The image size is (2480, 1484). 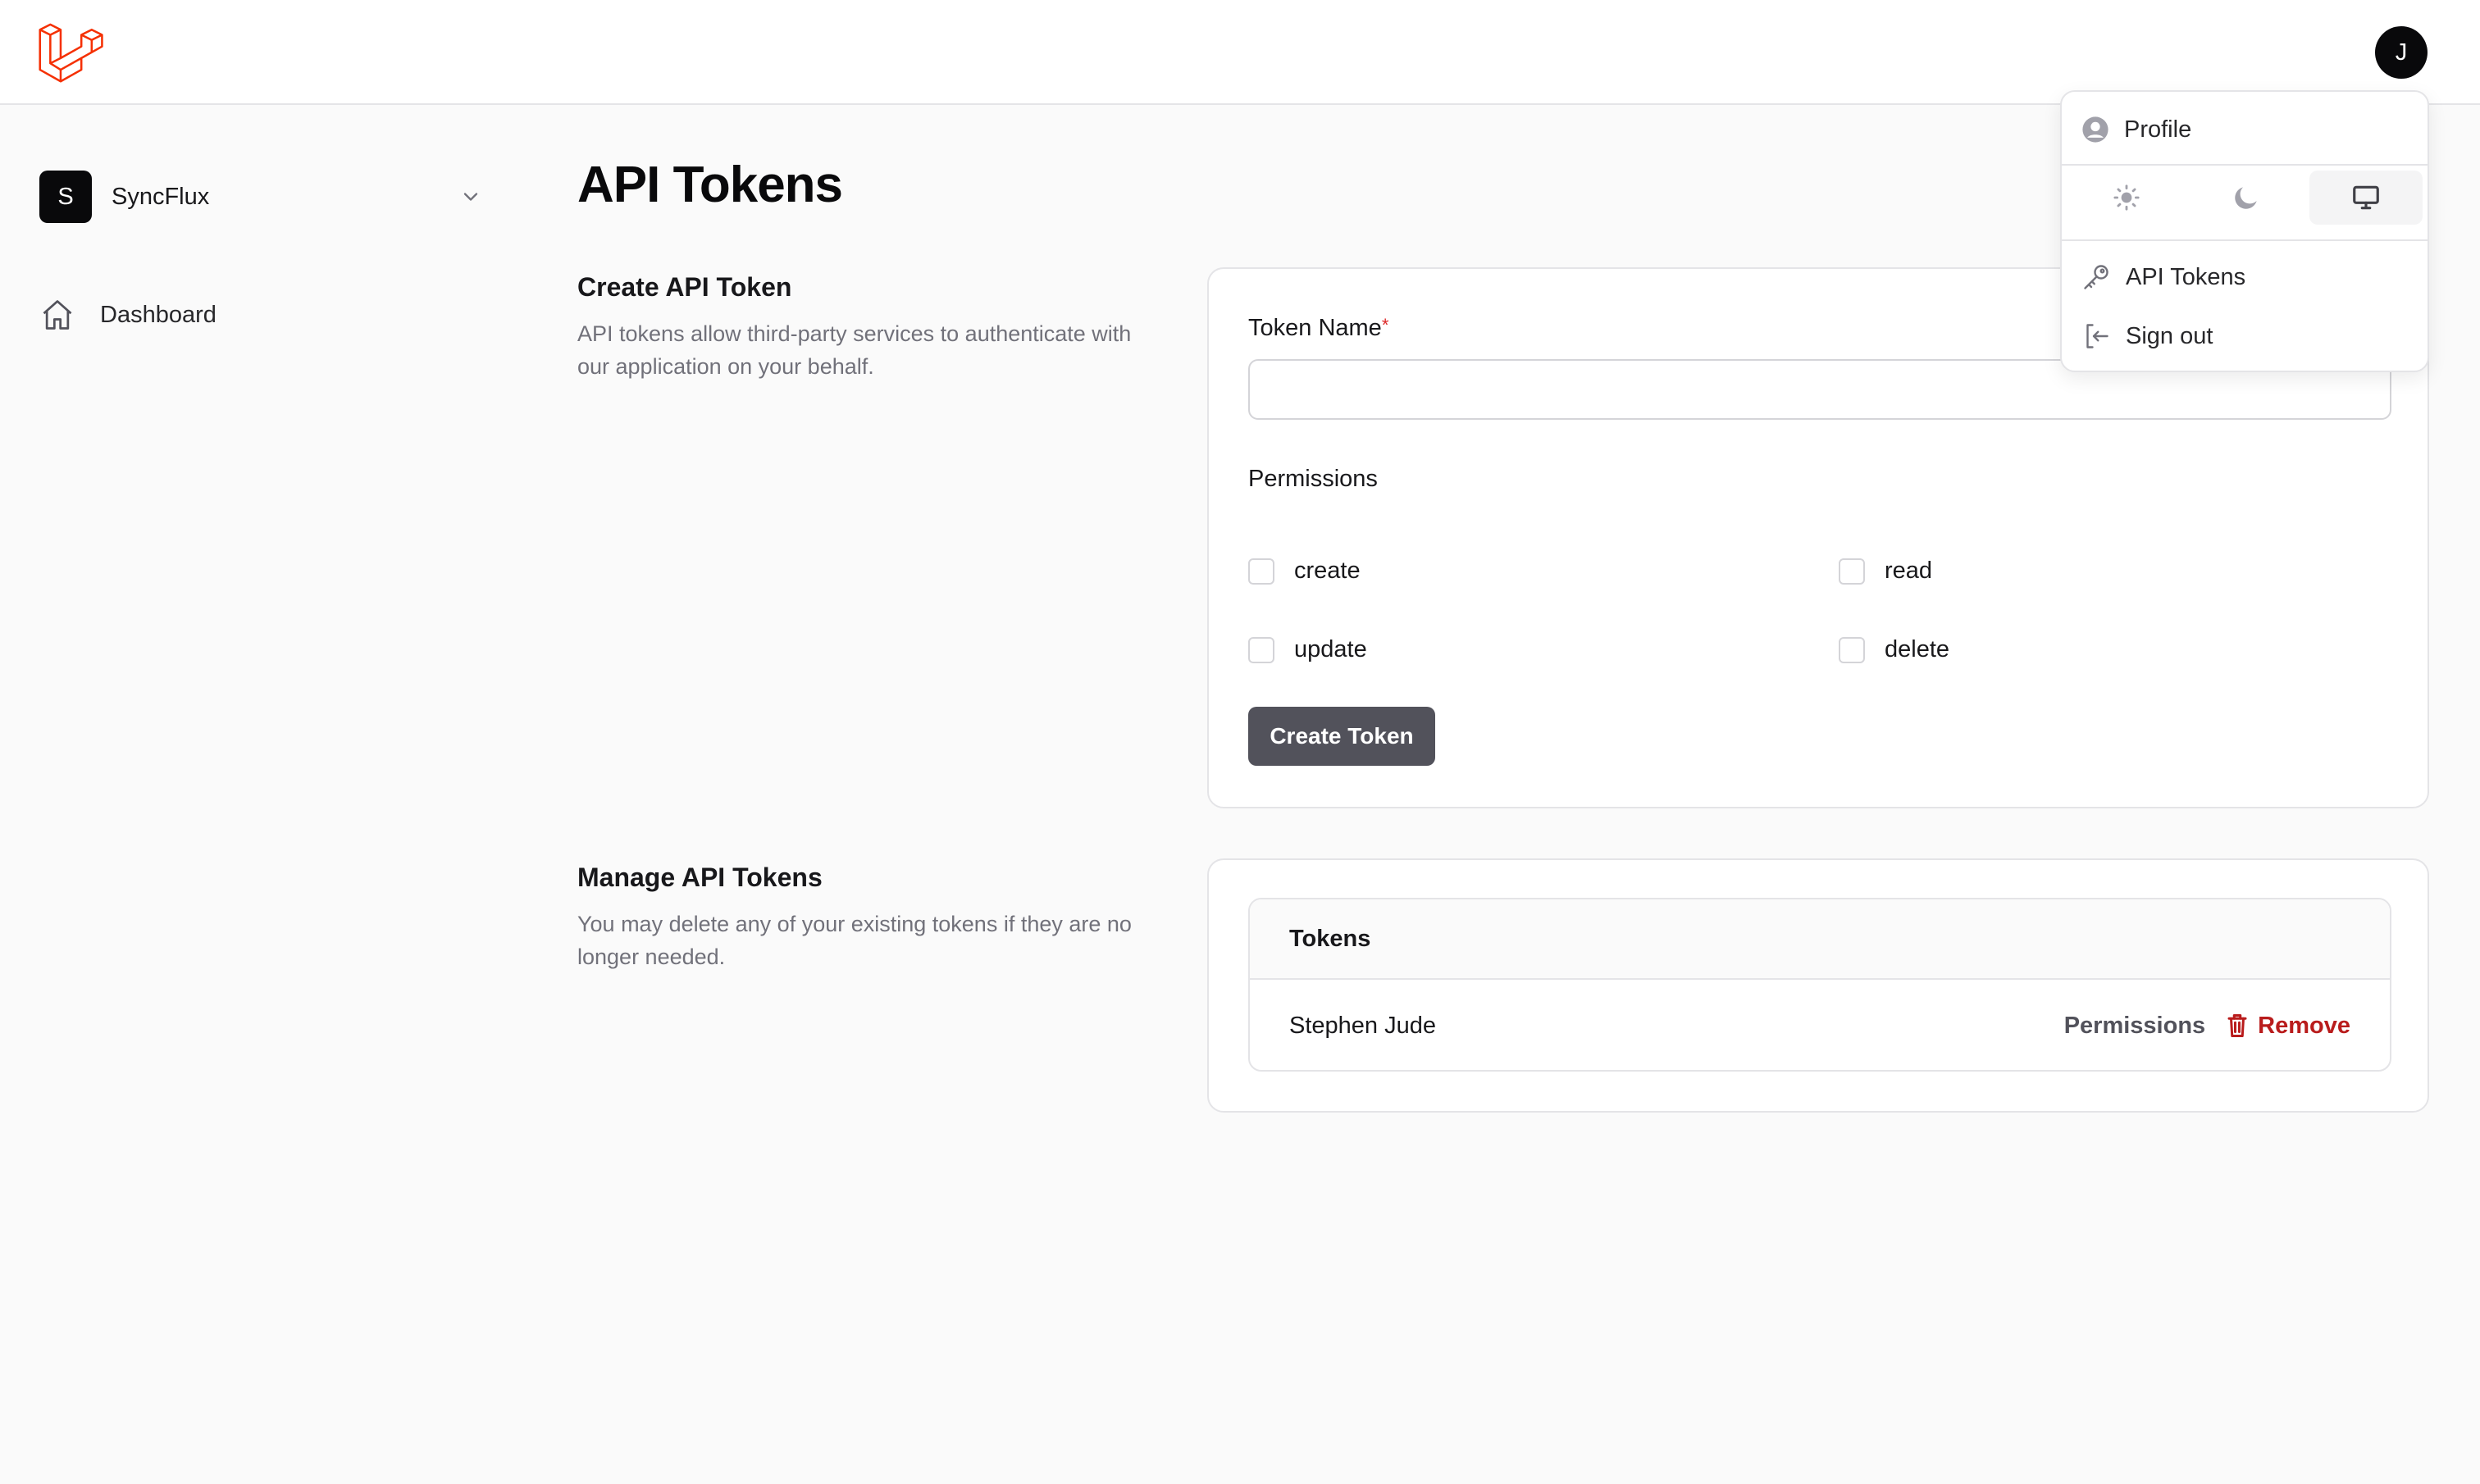 What do you see at coordinates (1261, 571) in the screenshot?
I see `permission-create-checkbox` at bounding box center [1261, 571].